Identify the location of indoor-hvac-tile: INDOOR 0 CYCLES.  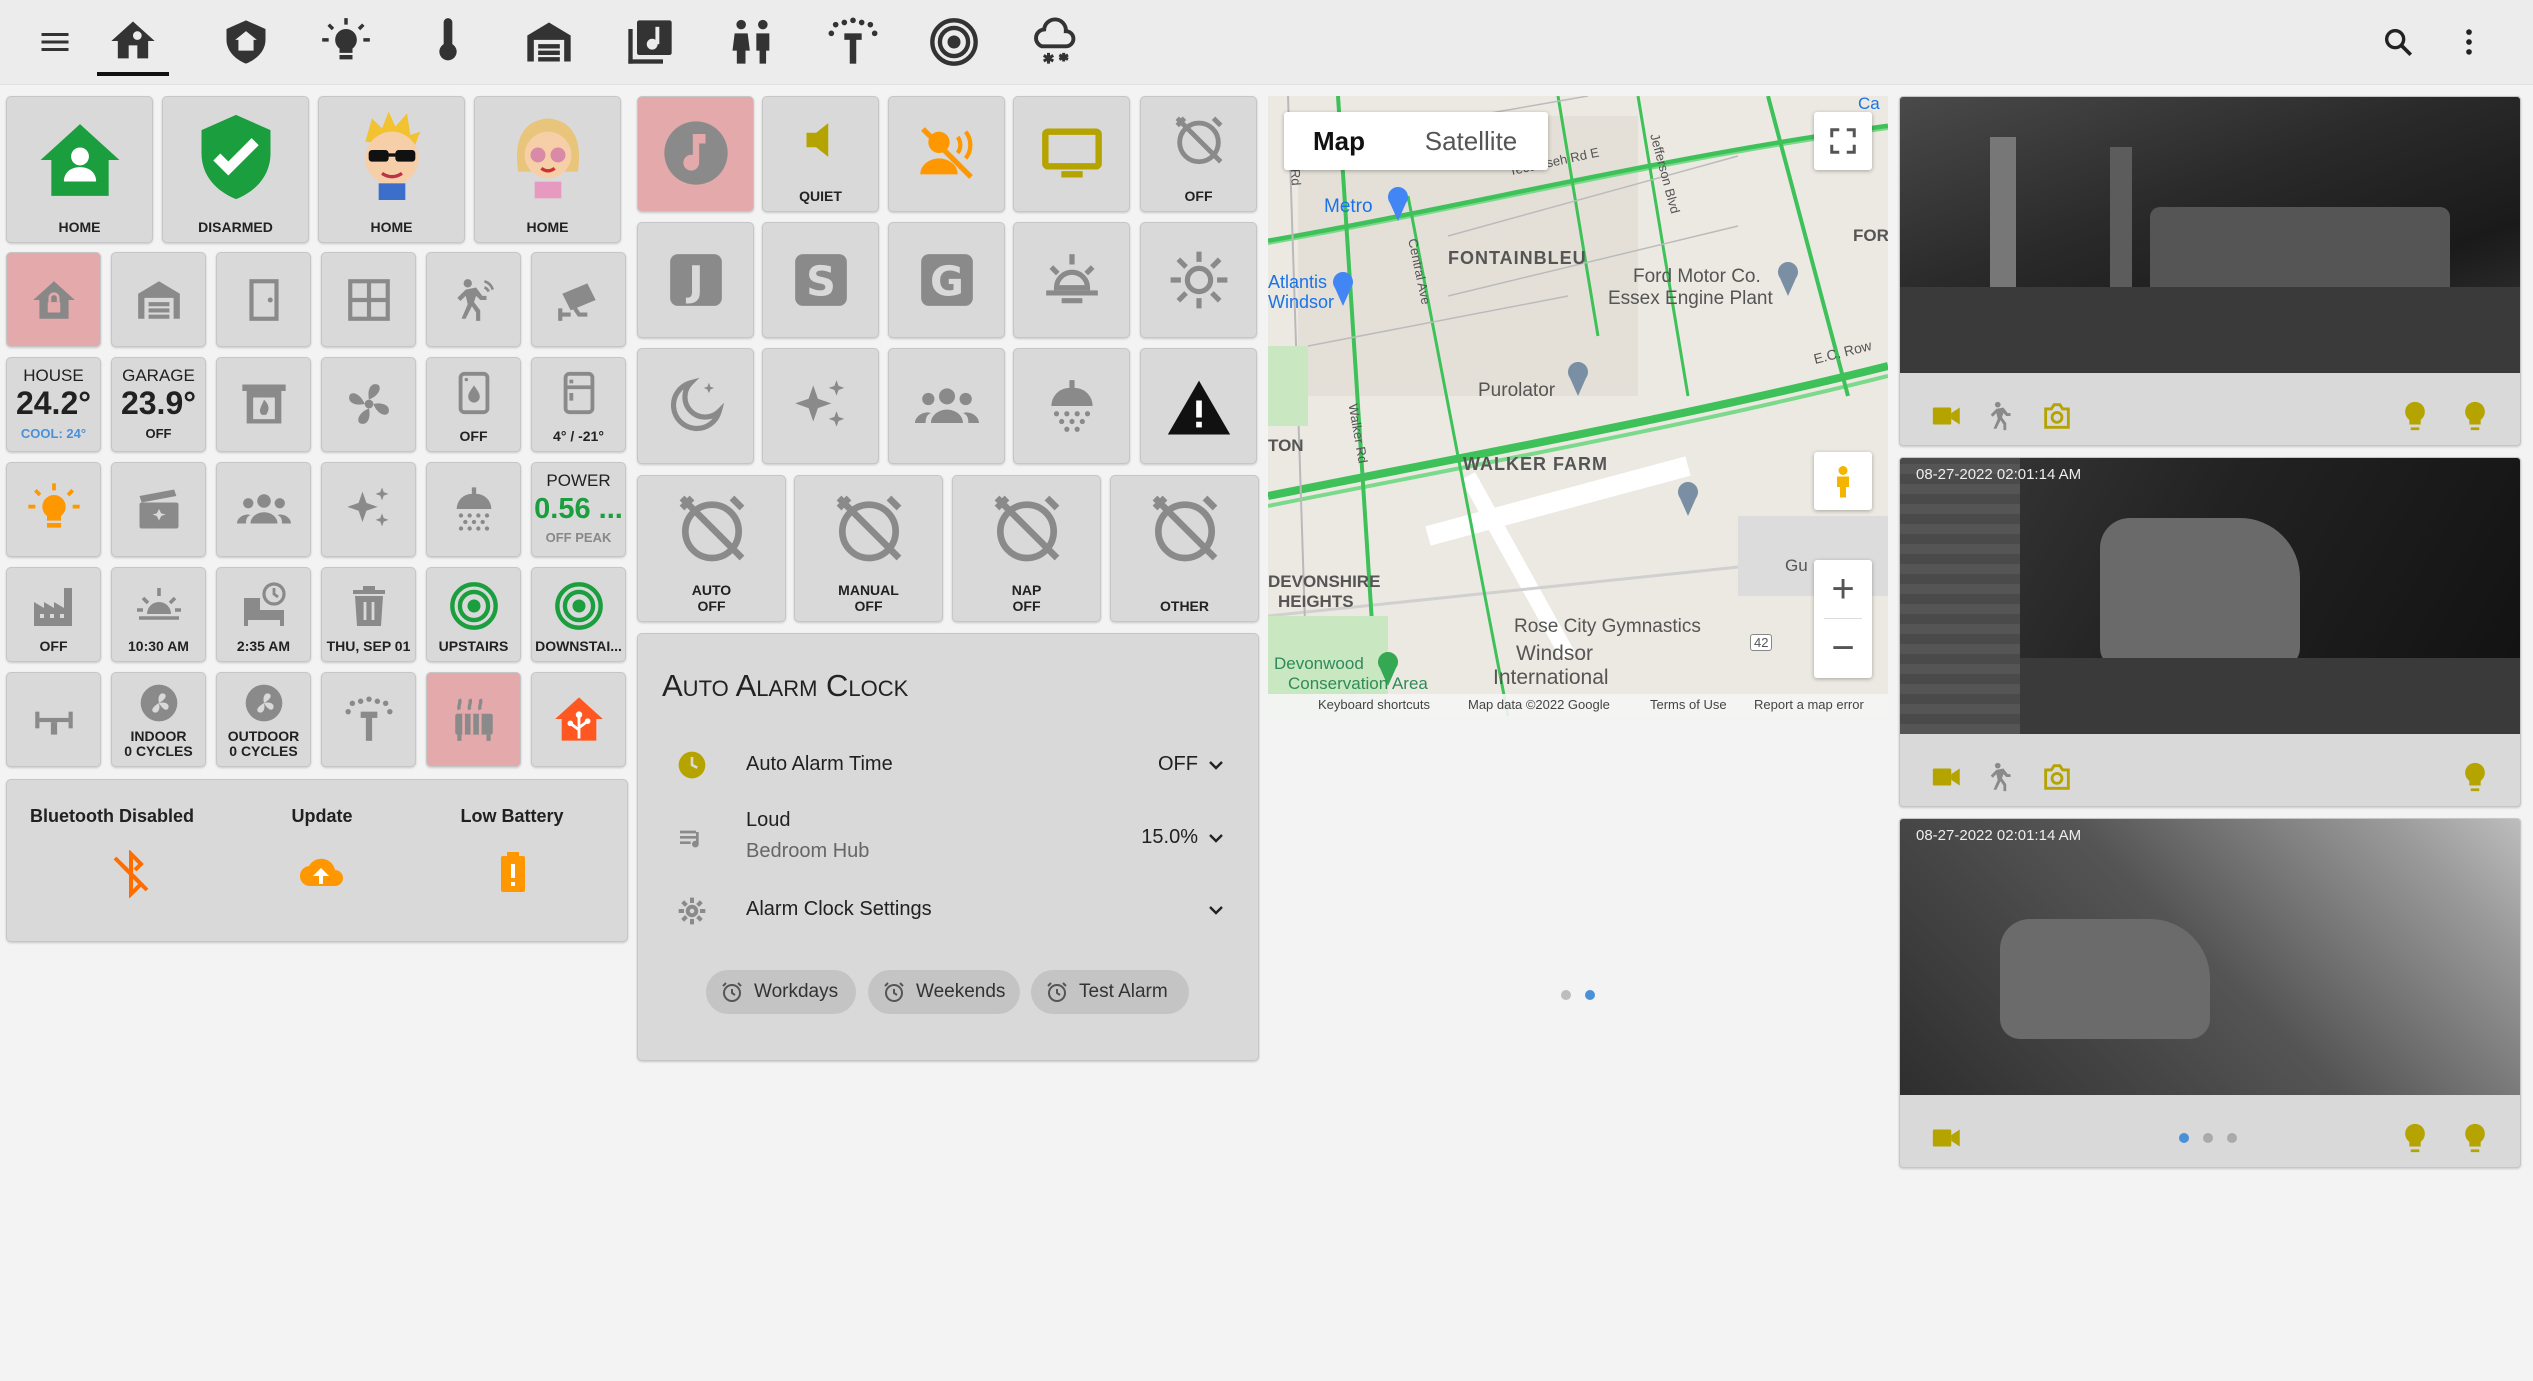
(158, 719).